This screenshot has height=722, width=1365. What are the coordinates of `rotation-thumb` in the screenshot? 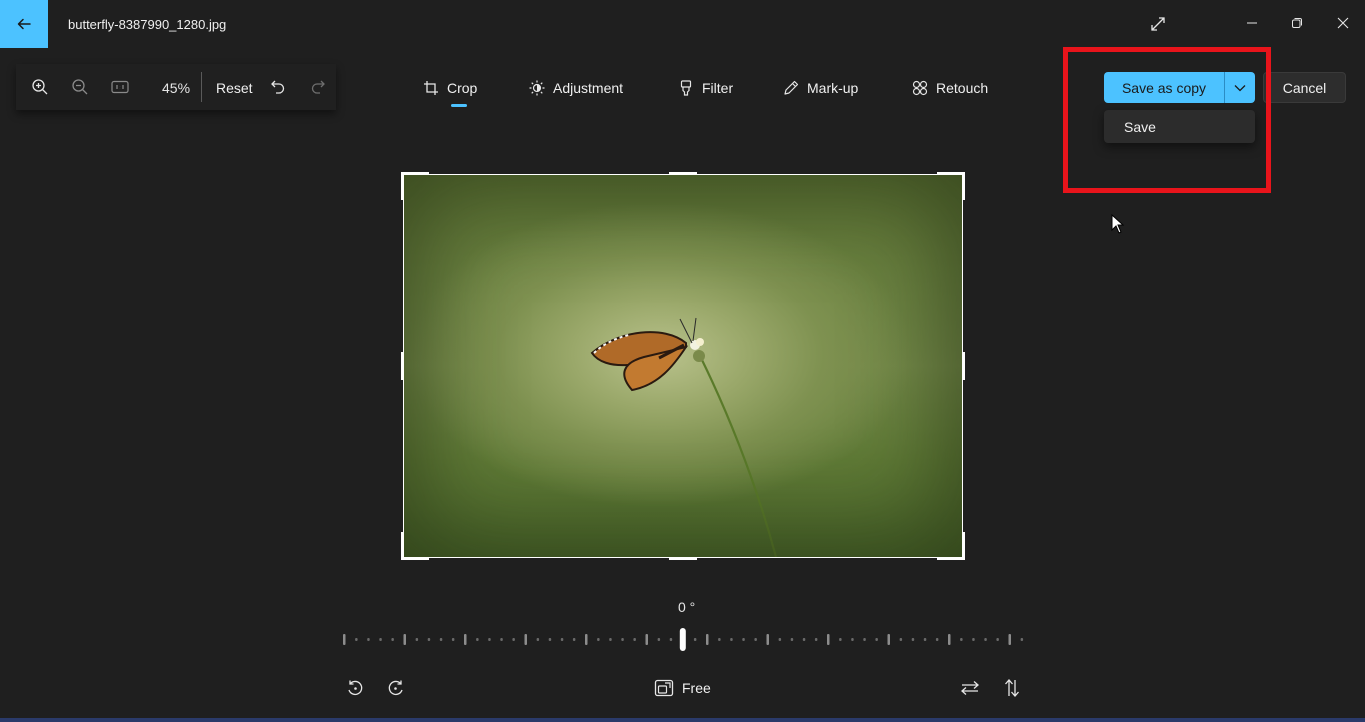 It's located at (682, 639).